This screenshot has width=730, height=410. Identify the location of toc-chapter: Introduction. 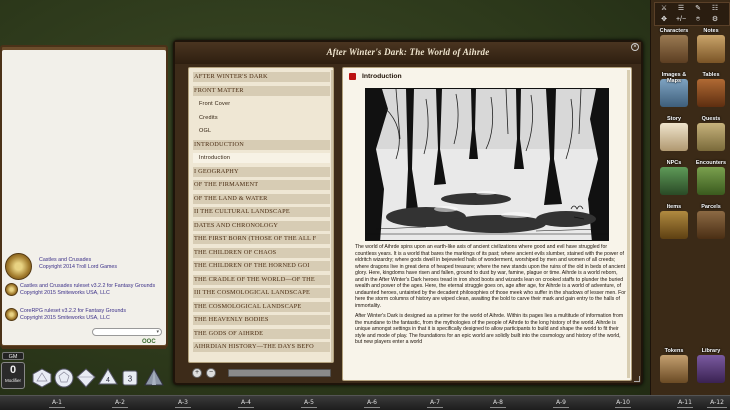
(261, 144).